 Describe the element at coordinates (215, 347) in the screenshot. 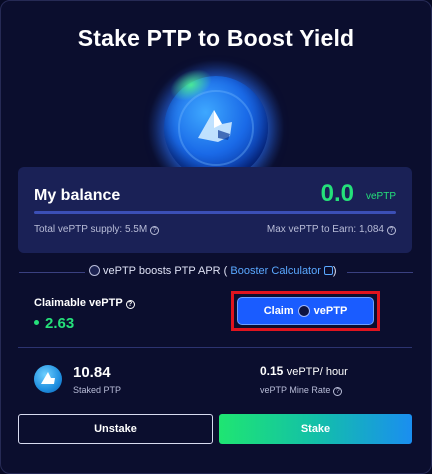

I see `section-divider` at that location.